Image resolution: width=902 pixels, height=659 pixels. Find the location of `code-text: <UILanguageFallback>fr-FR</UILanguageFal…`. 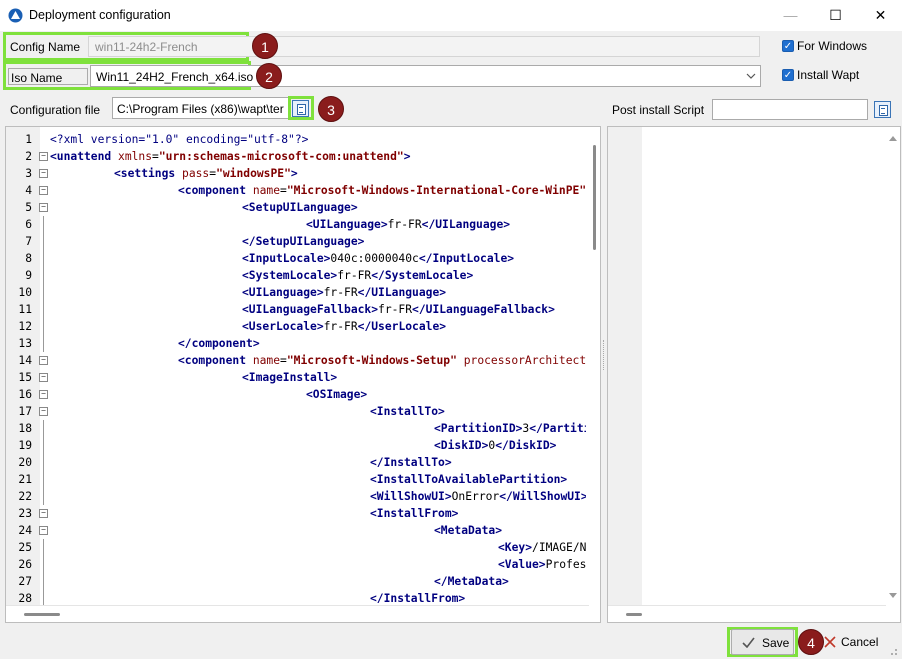

code-text: <UILanguageFallback>fr-FR</UILanguageFal… is located at coordinates (398, 309).